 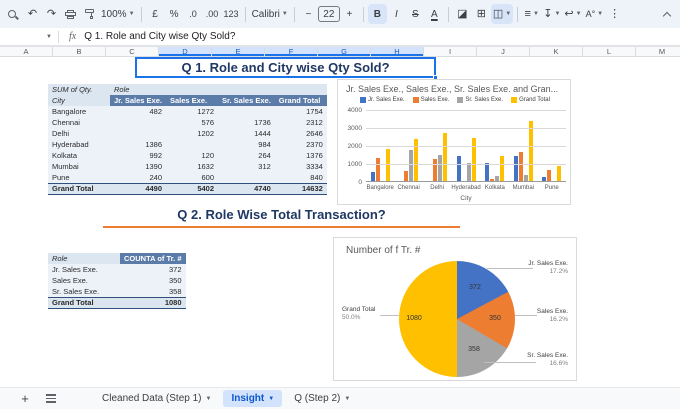 What do you see at coordinates (138, 177) in the screenshot?
I see `pivot-value-cell: 240` at bounding box center [138, 177].